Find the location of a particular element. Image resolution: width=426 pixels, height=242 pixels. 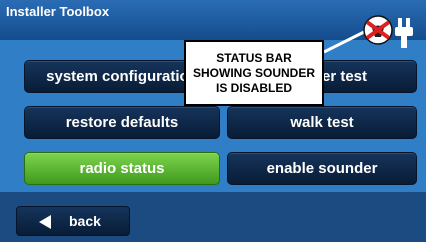

radio-status-button: radio status is located at coordinates (122, 168).